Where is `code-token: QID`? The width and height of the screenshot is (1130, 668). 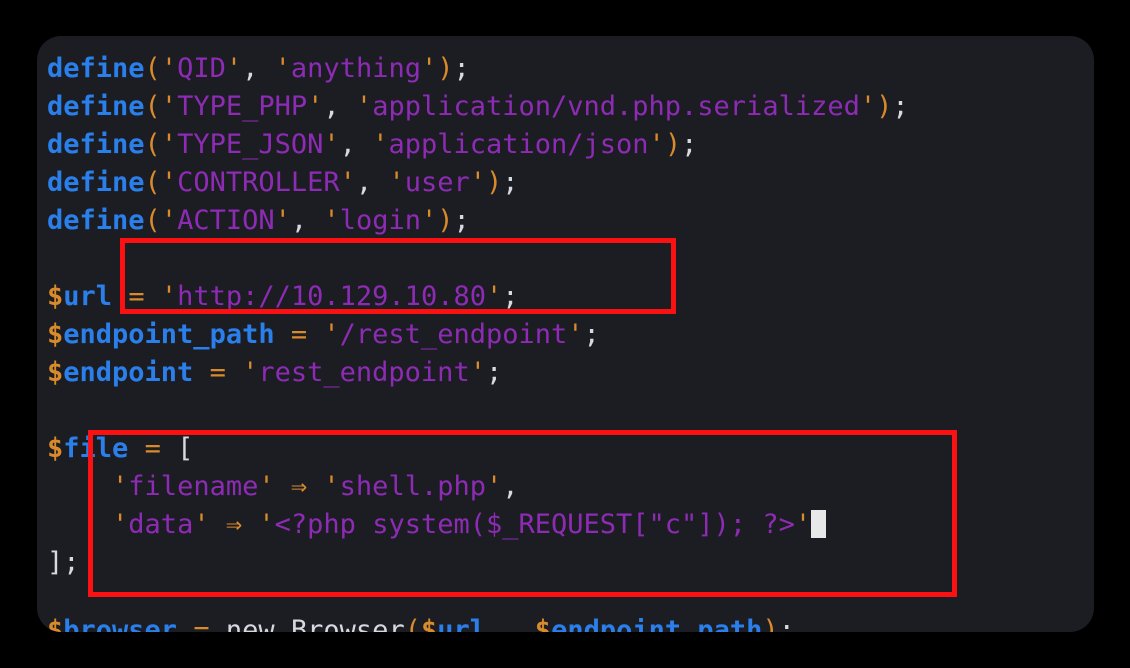 code-token: QID is located at coordinates (201, 68).